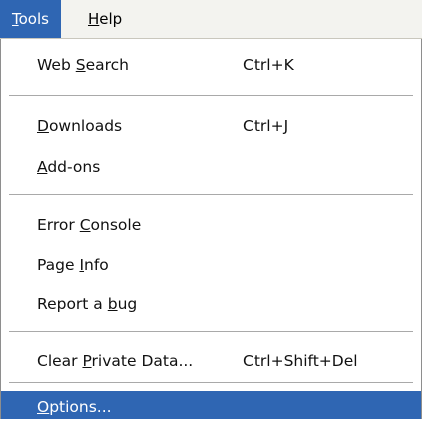  I want to click on label-mnemonic: O, so click(43, 407).